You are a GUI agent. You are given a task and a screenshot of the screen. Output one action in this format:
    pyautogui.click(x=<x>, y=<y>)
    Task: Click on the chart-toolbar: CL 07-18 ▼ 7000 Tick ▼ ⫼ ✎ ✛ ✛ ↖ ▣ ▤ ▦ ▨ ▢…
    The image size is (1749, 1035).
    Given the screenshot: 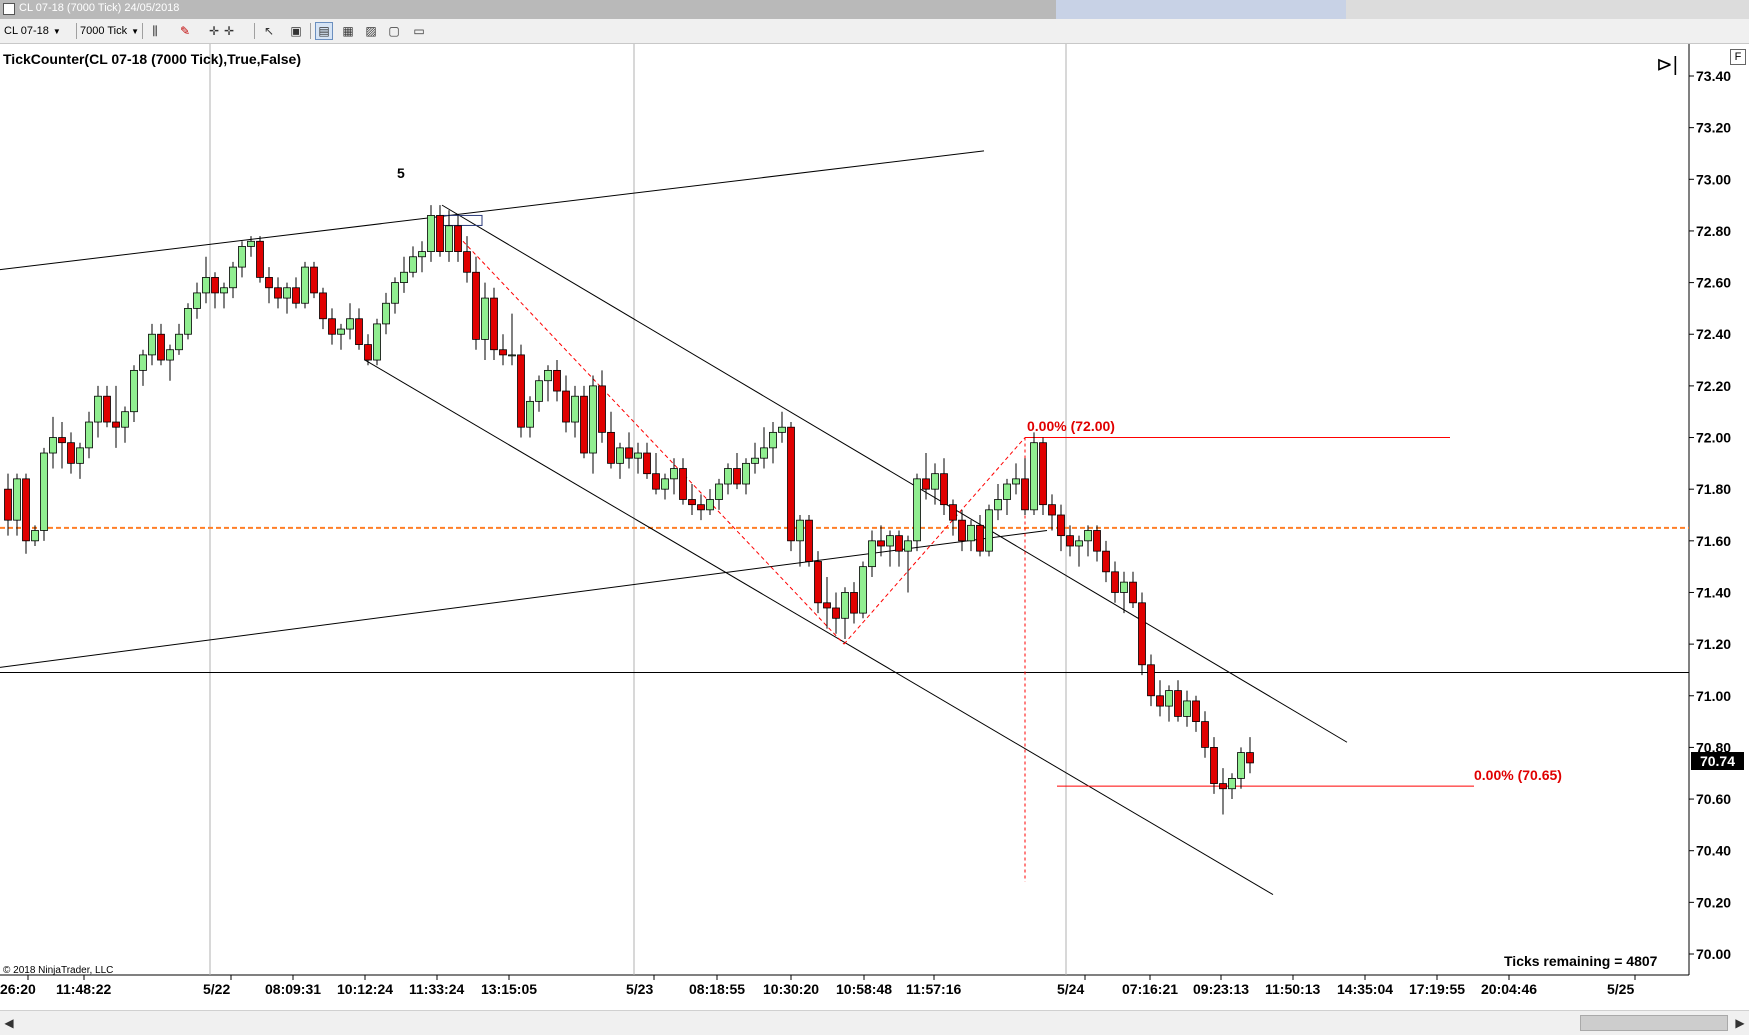 What is the action you would take?
    pyautogui.click(x=874, y=31)
    